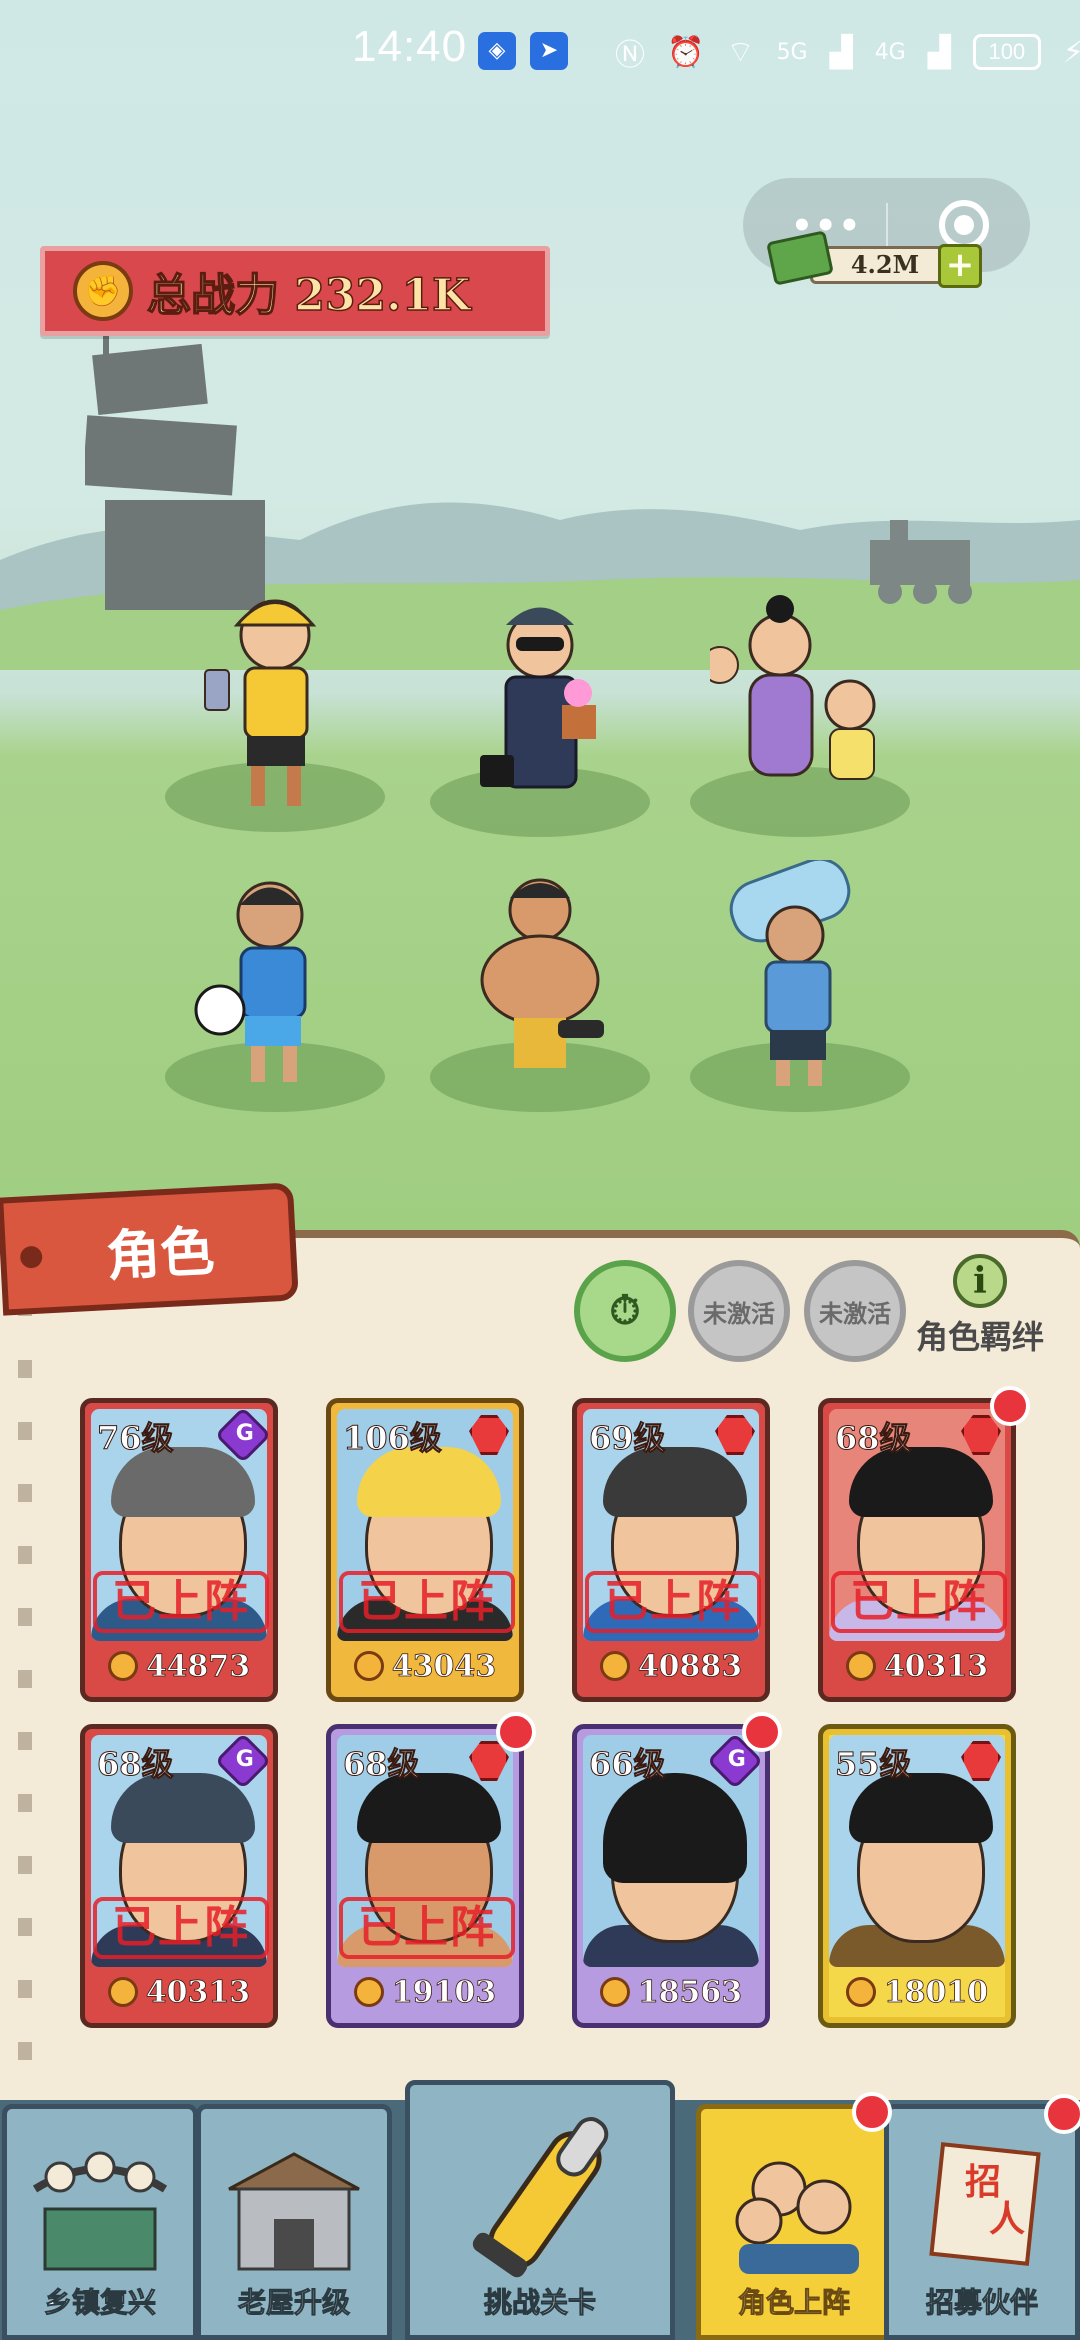 This screenshot has width=1080, height=2340. I want to click on card-power-value: 40883, so click(690, 1666).